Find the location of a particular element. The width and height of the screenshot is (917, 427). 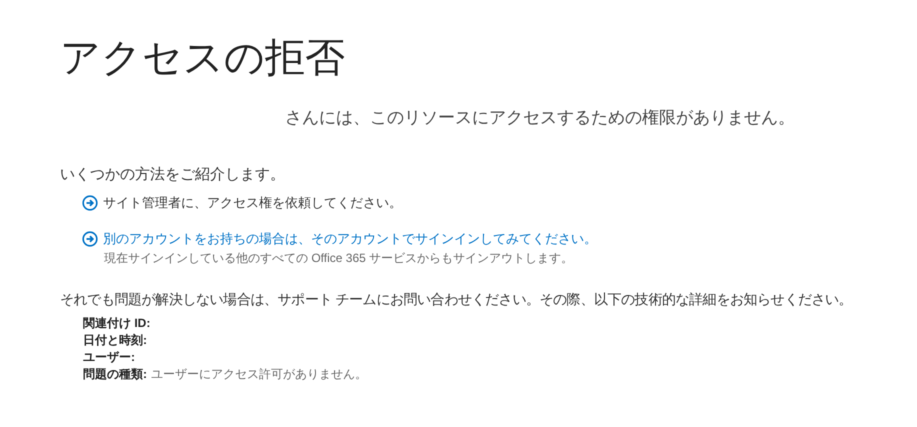

detail-value: ユーザーにアクセス許可がありません。 is located at coordinates (259, 374).